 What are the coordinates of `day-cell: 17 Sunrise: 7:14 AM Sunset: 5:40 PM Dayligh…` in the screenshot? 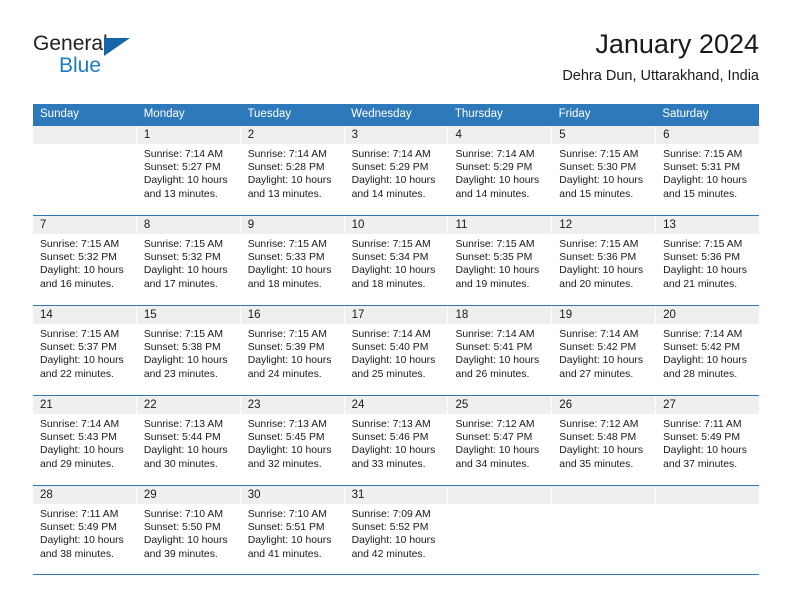 It's located at (396, 350).